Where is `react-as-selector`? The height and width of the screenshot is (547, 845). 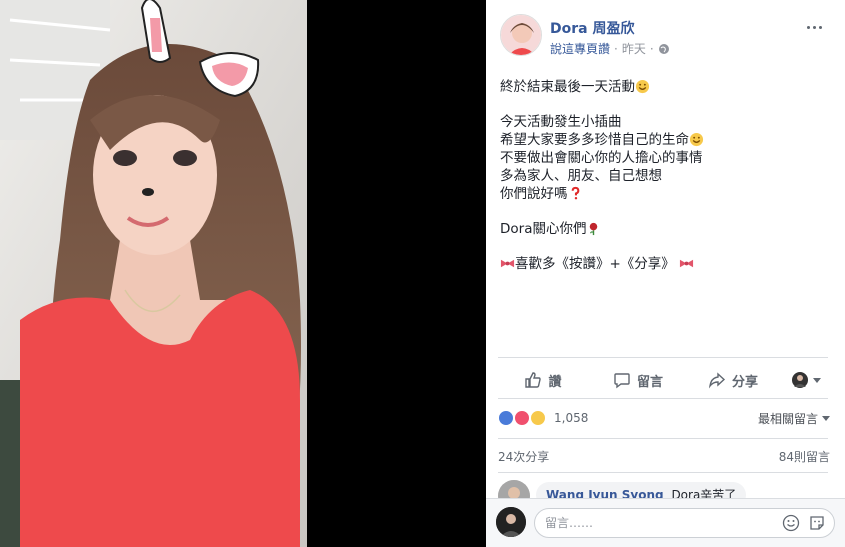 react-as-selector is located at coordinates (805, 380).